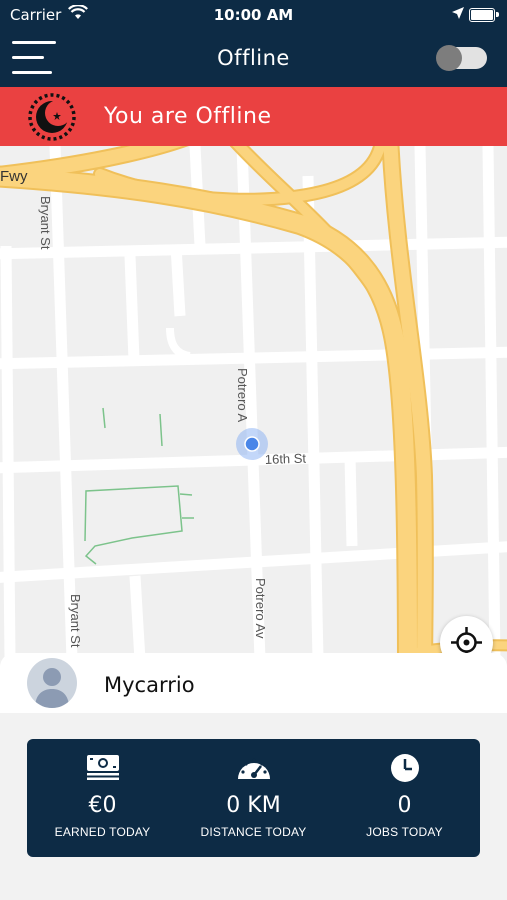  Describe the element at coordinates (45, 223) in the screenshot. I see `bryant-st-top-label: Bryant St` at that location.